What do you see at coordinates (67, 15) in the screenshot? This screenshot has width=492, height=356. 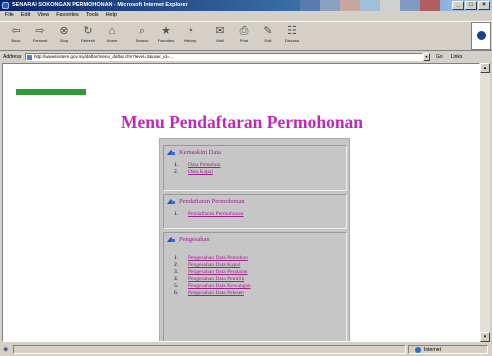 I see `menu-favorites: Favorites` at bounding box center [67, 15].